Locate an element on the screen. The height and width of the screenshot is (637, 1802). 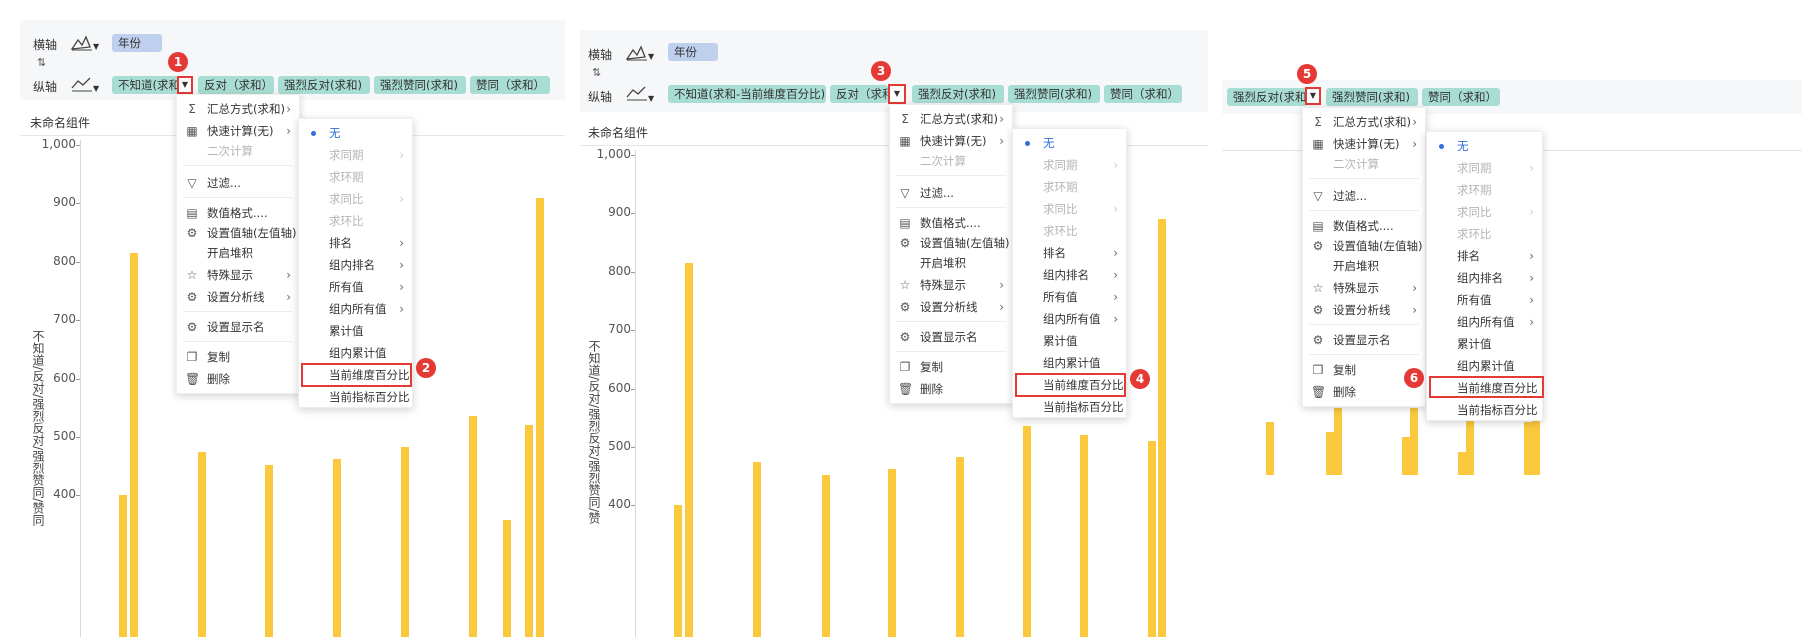
y-field-2: 赞同（求和） is located at coordinates (1461, 97).